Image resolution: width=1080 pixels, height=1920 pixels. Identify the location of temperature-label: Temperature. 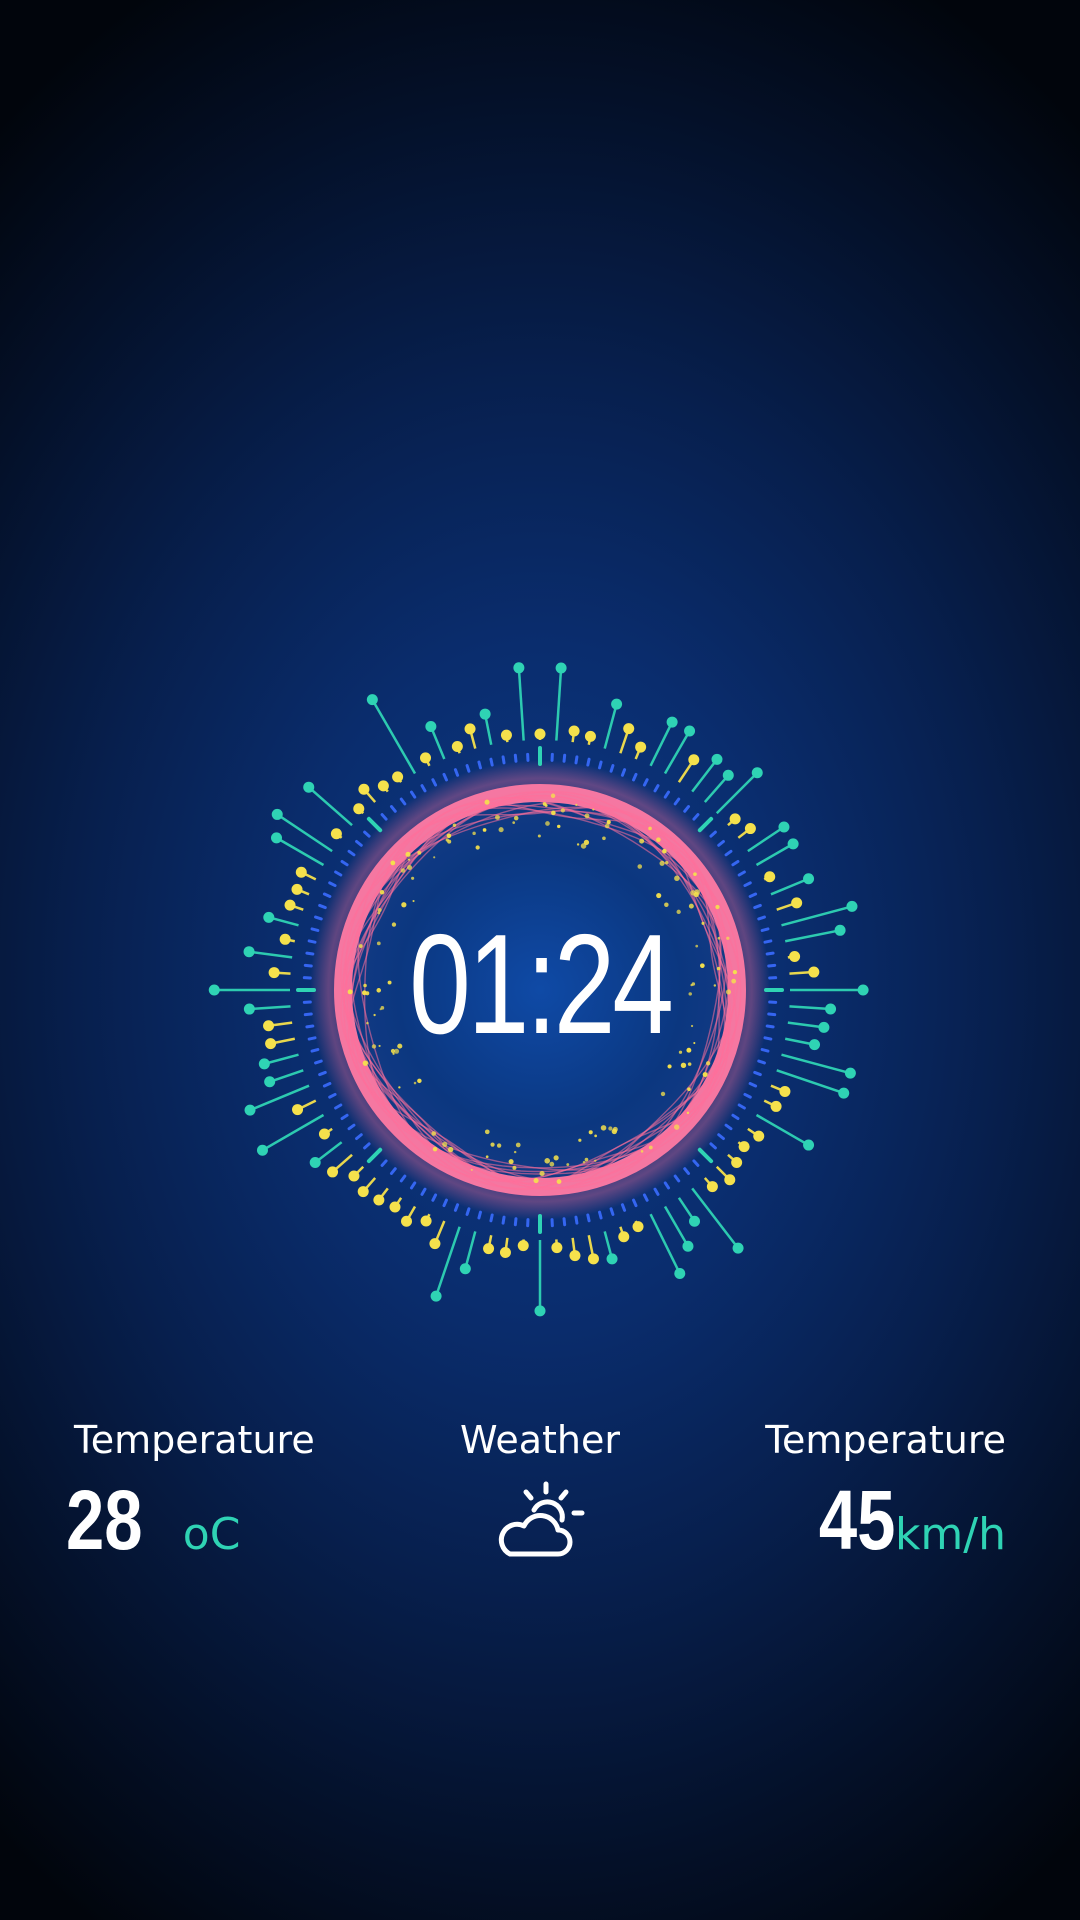
(194, 1440).